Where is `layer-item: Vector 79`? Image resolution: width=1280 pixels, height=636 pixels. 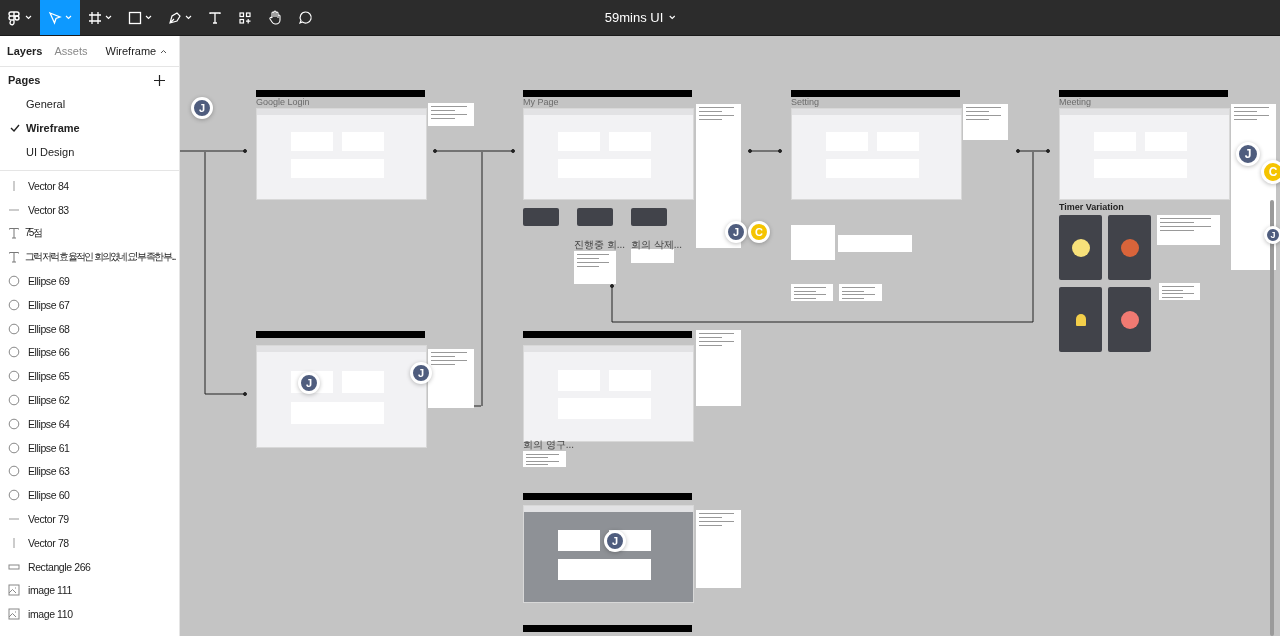 layer-item: Vector 79 is located at coordinates (89, 519).